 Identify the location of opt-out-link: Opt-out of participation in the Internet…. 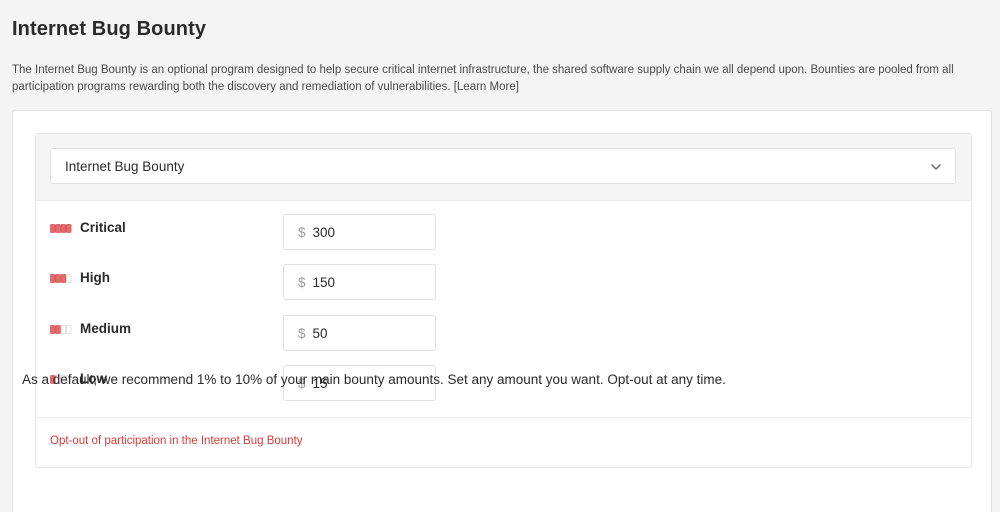
(176, 441).